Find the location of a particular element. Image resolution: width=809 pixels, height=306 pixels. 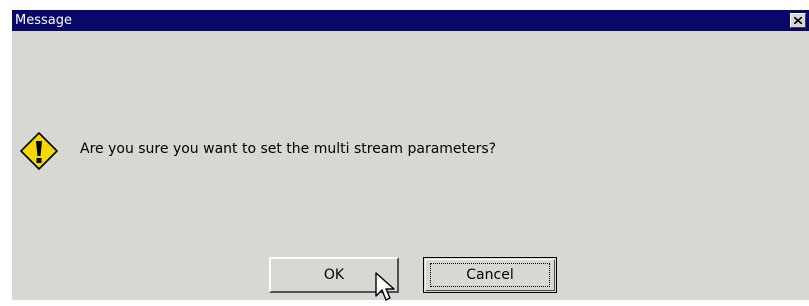

ok-button-label: OK is located at coordinates (334, 275).